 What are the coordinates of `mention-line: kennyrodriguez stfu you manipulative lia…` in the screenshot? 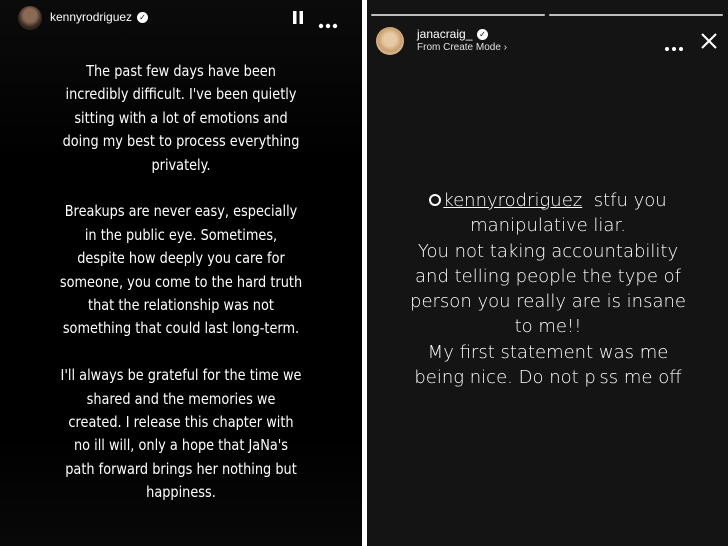 It's located at (548, 213).